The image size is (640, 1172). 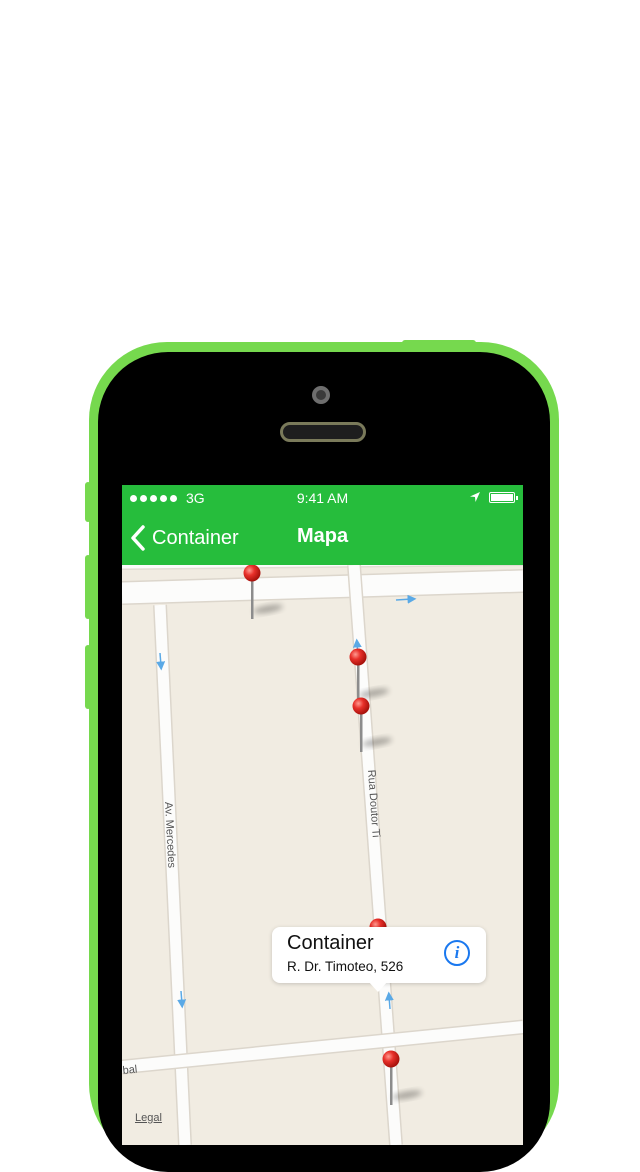 I want to click on callout-address: R. Dr. Timoteo, 526, so click(x=345, y=966).